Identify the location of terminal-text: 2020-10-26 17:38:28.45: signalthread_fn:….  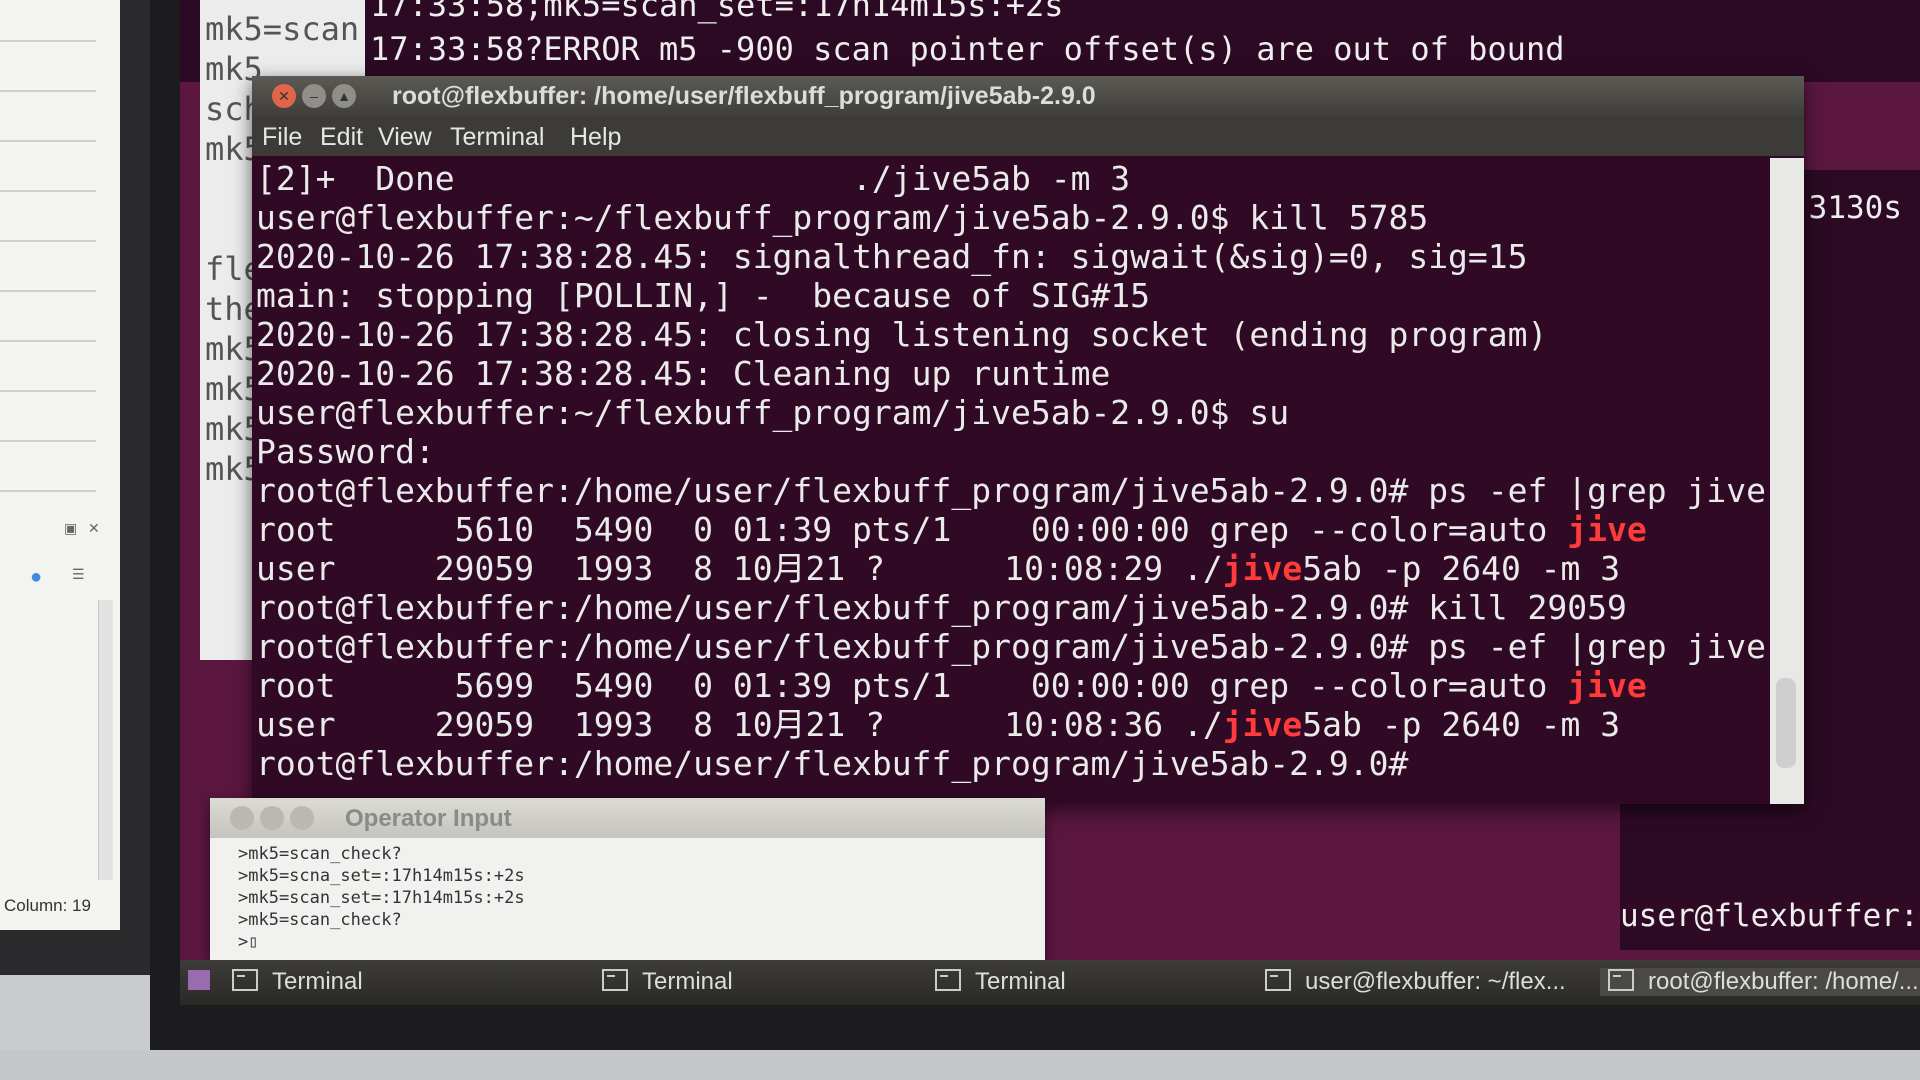
(892, 256).